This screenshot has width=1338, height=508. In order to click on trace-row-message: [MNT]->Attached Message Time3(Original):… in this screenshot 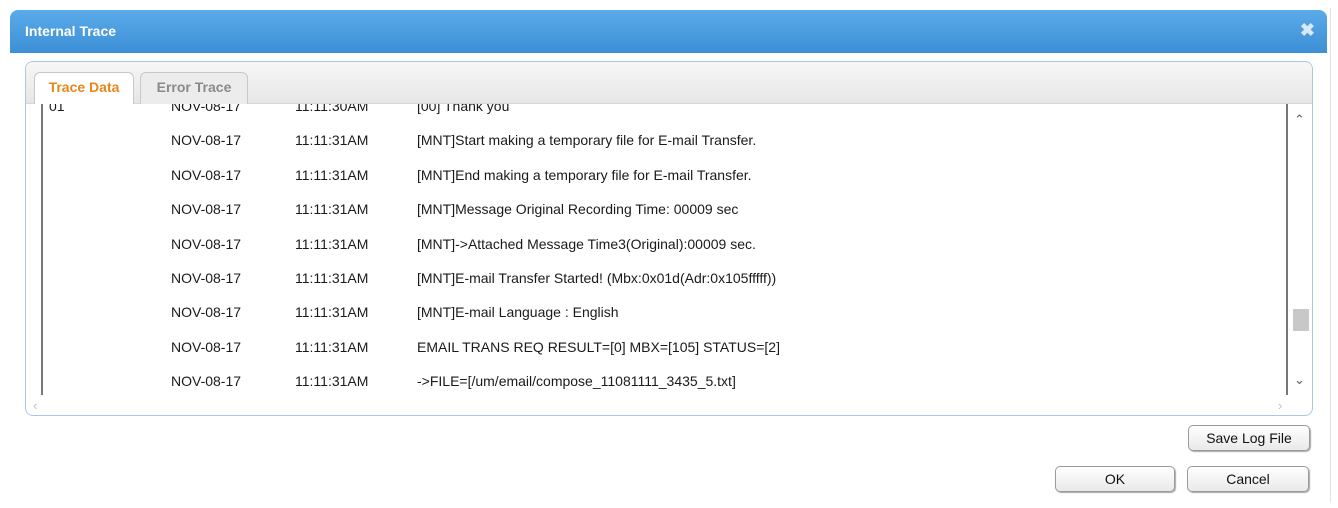, I will do `click(586, 243)`.